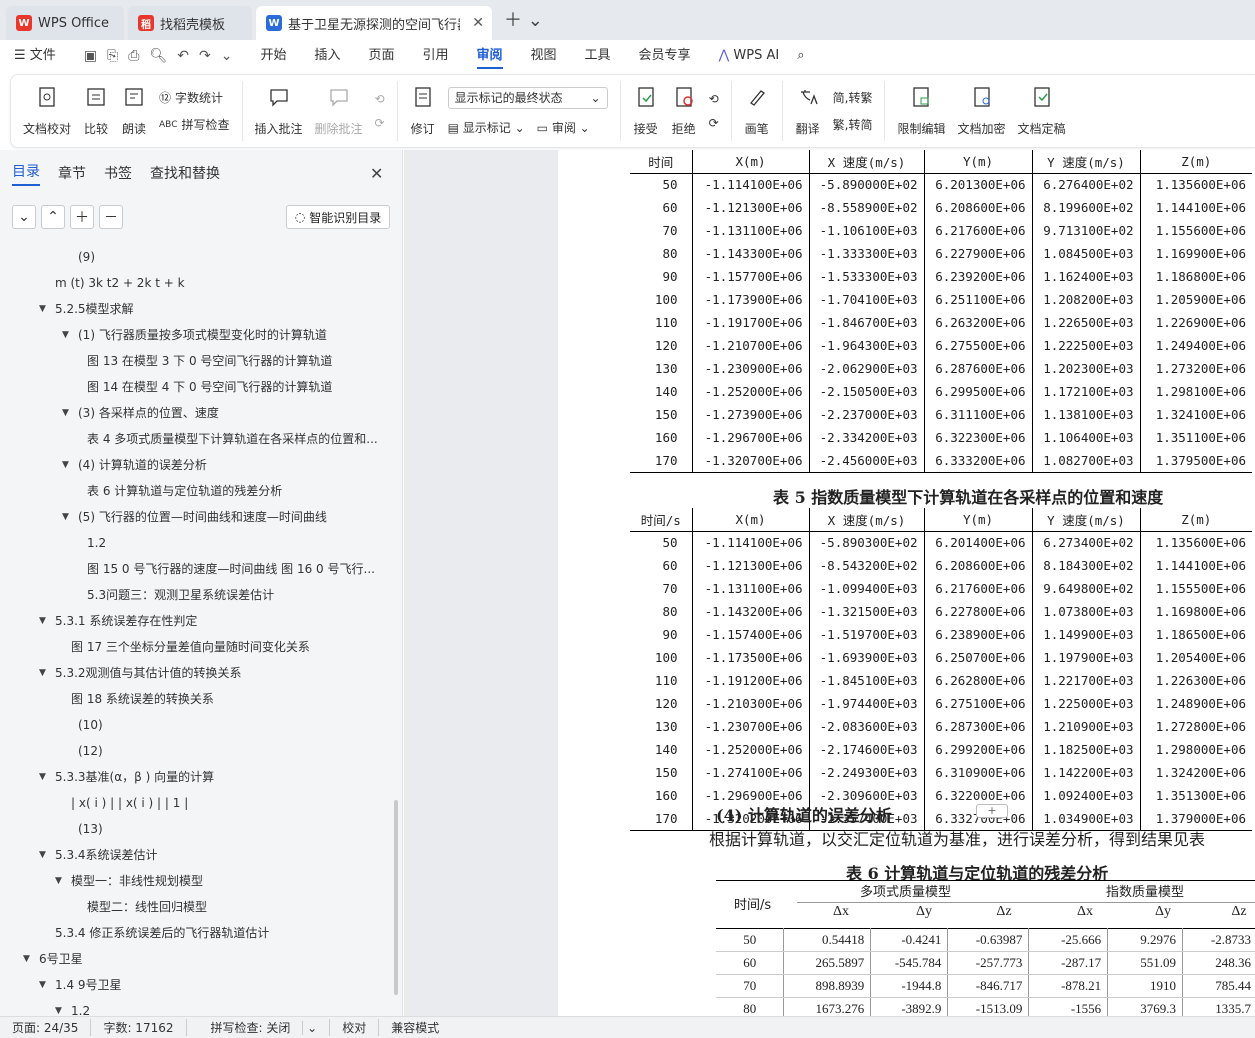 This screenshot has width=1255, height=1038. I want to click on toc-item: ▼ 5.2.5模型求解, so click(197, 309).